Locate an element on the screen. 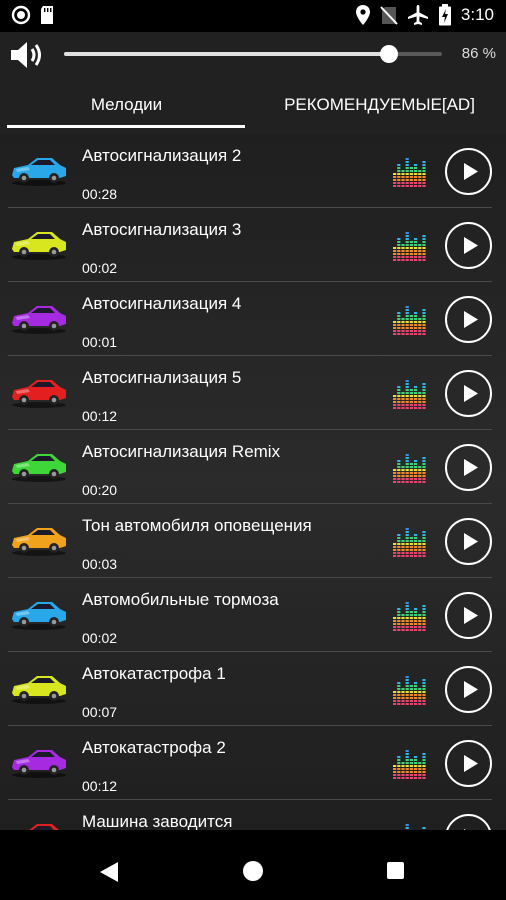 The height and width of the screenshot is (900, 506). clock: 3:10 is located at coordinates (477, 14).